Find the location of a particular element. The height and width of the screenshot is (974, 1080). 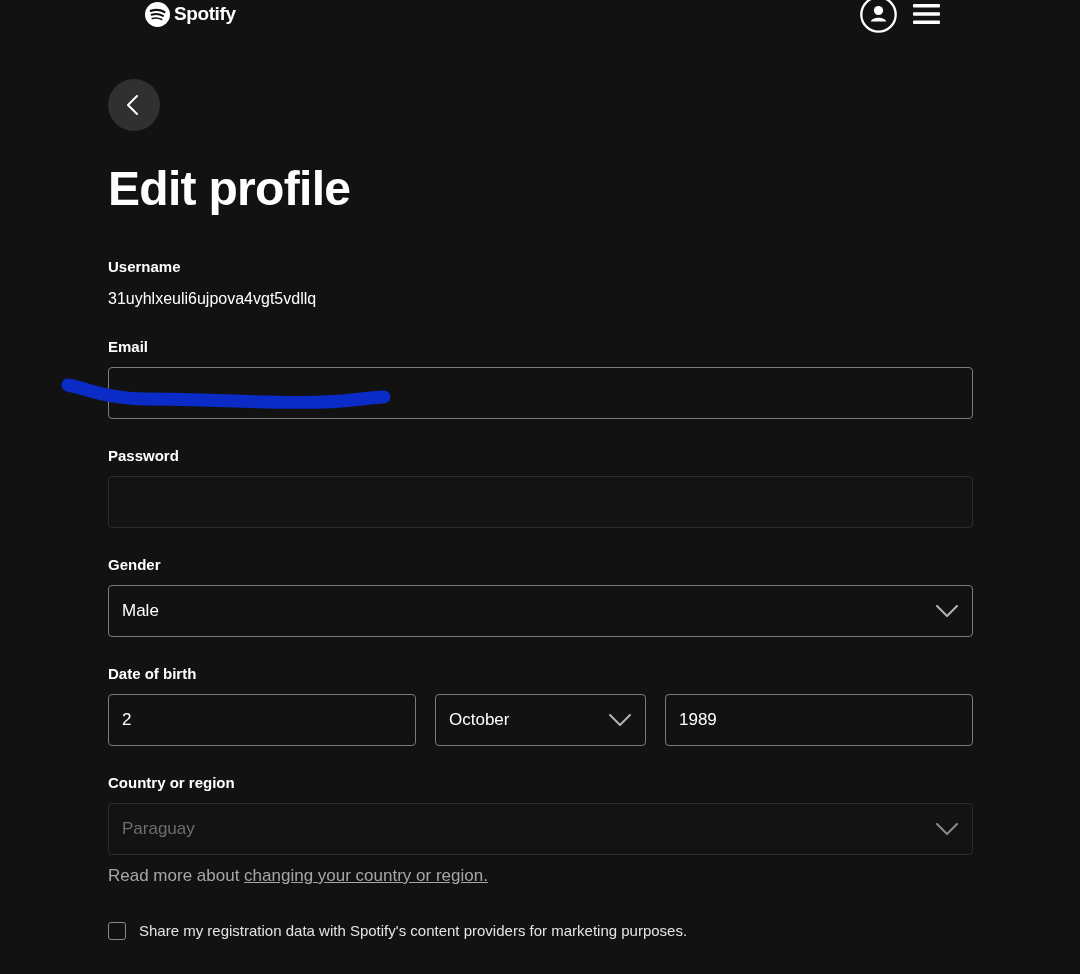

chevron-left-icon is located at coordinates (132, 105).